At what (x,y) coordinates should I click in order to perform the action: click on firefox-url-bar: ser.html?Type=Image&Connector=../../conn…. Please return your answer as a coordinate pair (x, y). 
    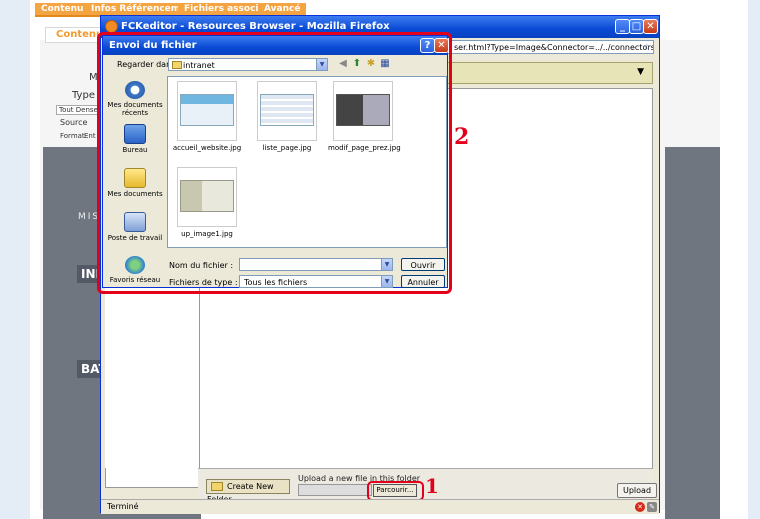
    Looking at the image, I should click on (547, 47).